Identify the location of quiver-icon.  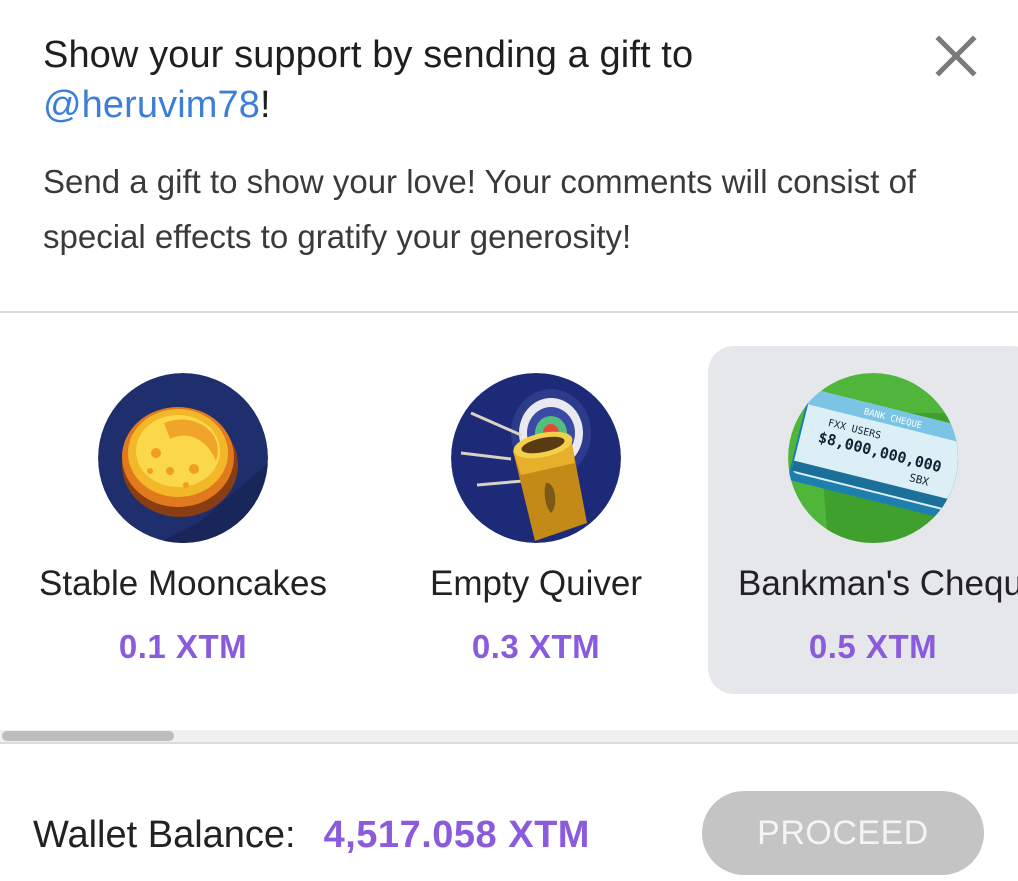
(536, 458).